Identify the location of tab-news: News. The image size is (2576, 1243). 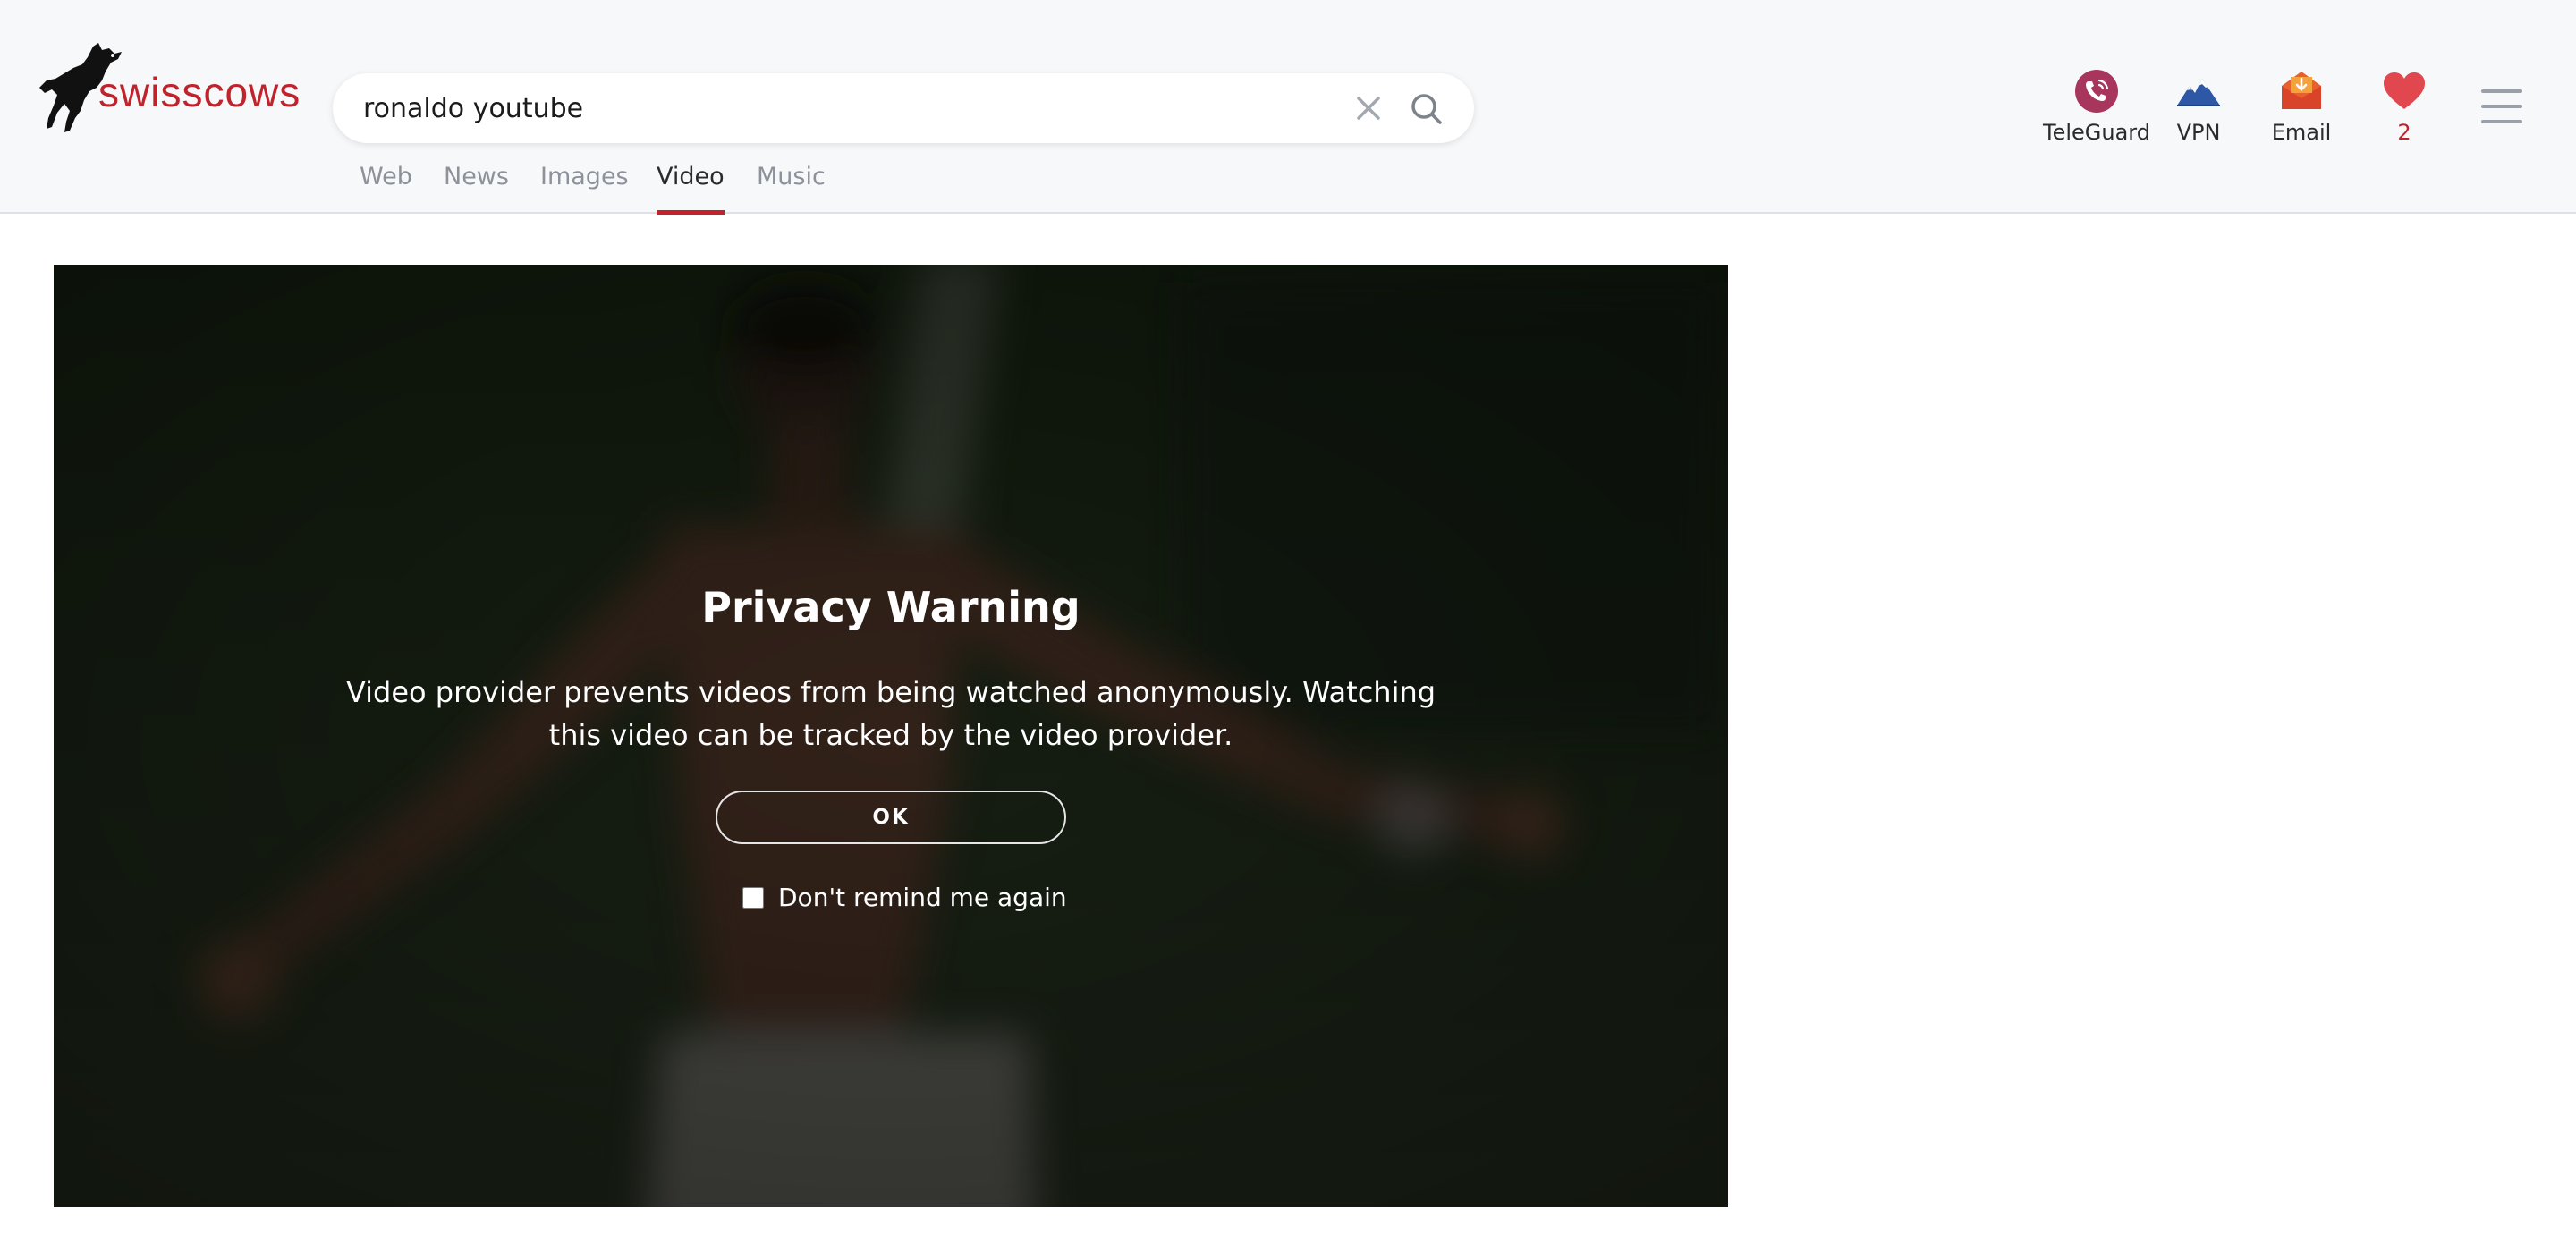
(476, 187).